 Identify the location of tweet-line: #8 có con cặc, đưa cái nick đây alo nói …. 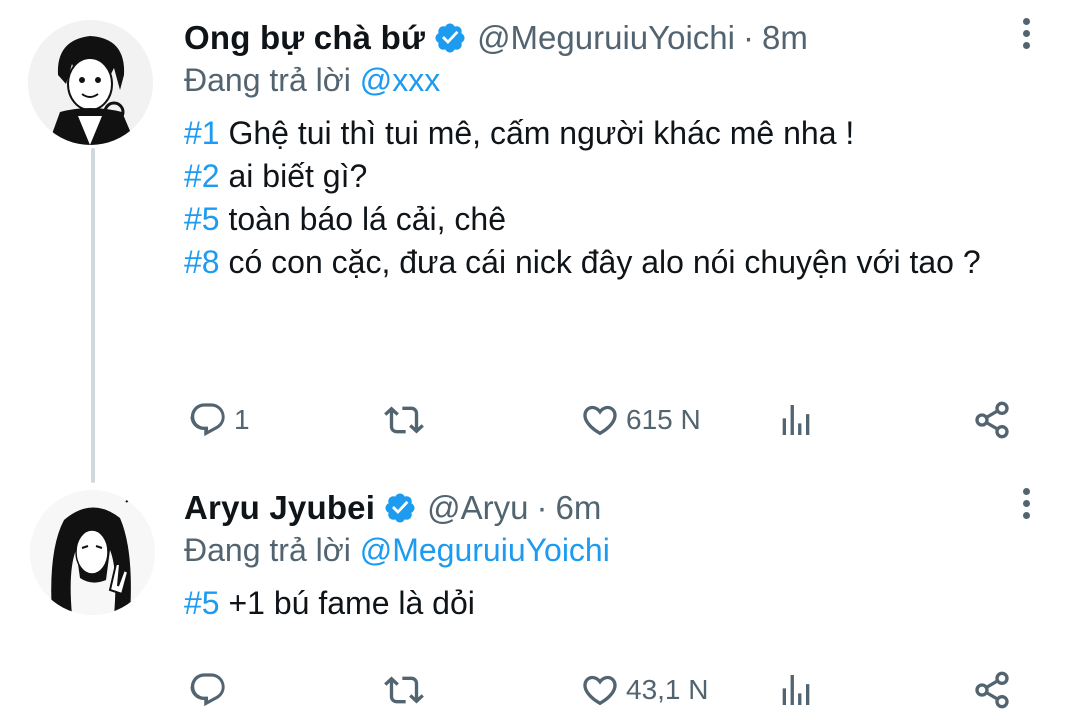
(604, 262).